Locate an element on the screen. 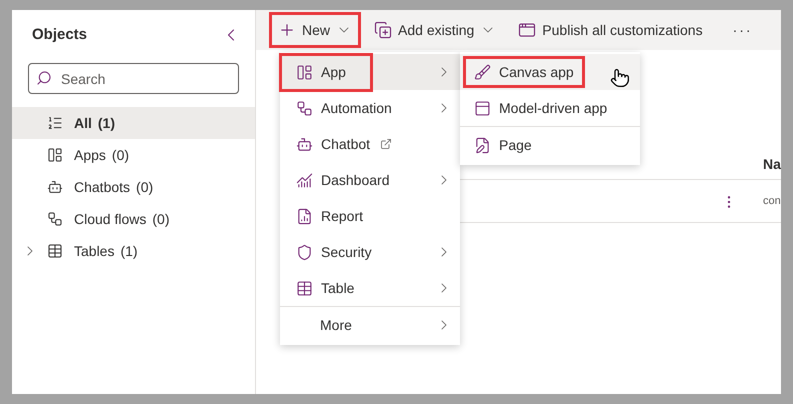 The height and width of the screenshot is (404, 793). menu-item: App is located at coordinates (370, 72).